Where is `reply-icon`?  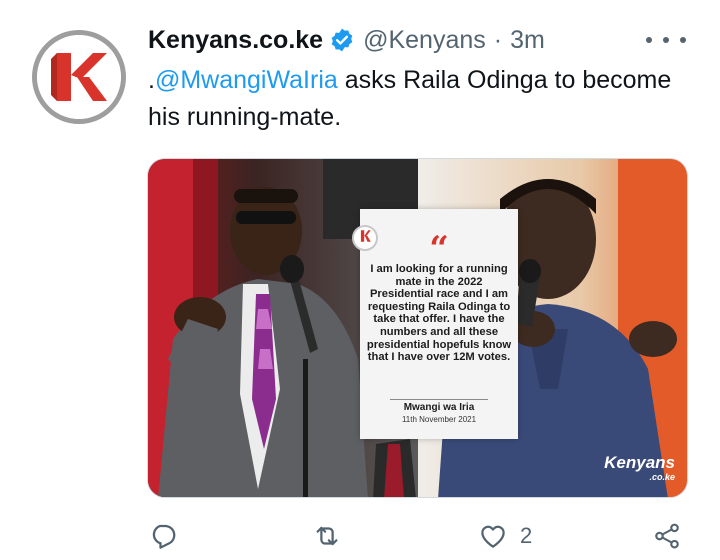 reply-icon is located at coordinates (164, 536).